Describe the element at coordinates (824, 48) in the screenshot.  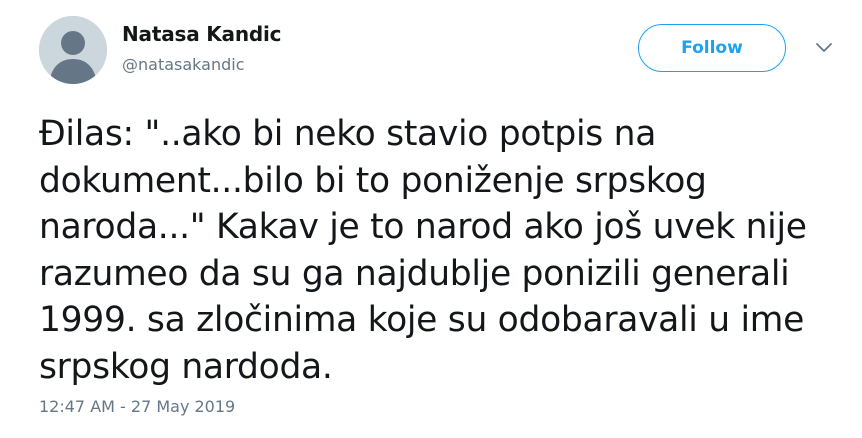
I see `chevron-down-icon` at that location.